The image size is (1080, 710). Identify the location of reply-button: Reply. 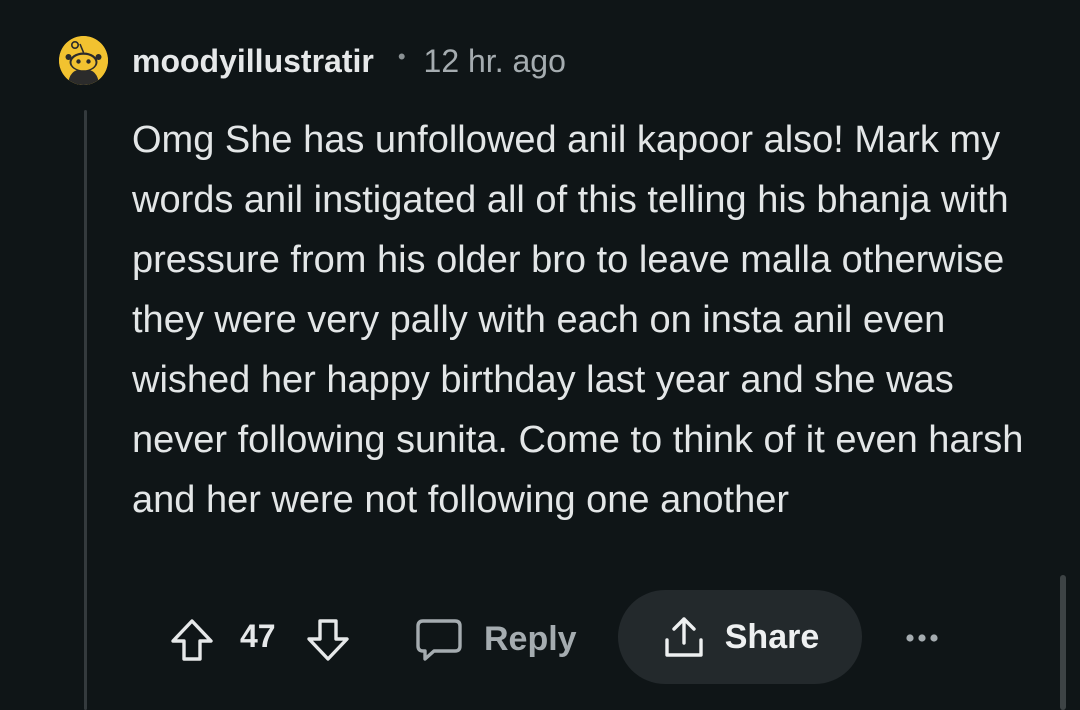
(495, 639).